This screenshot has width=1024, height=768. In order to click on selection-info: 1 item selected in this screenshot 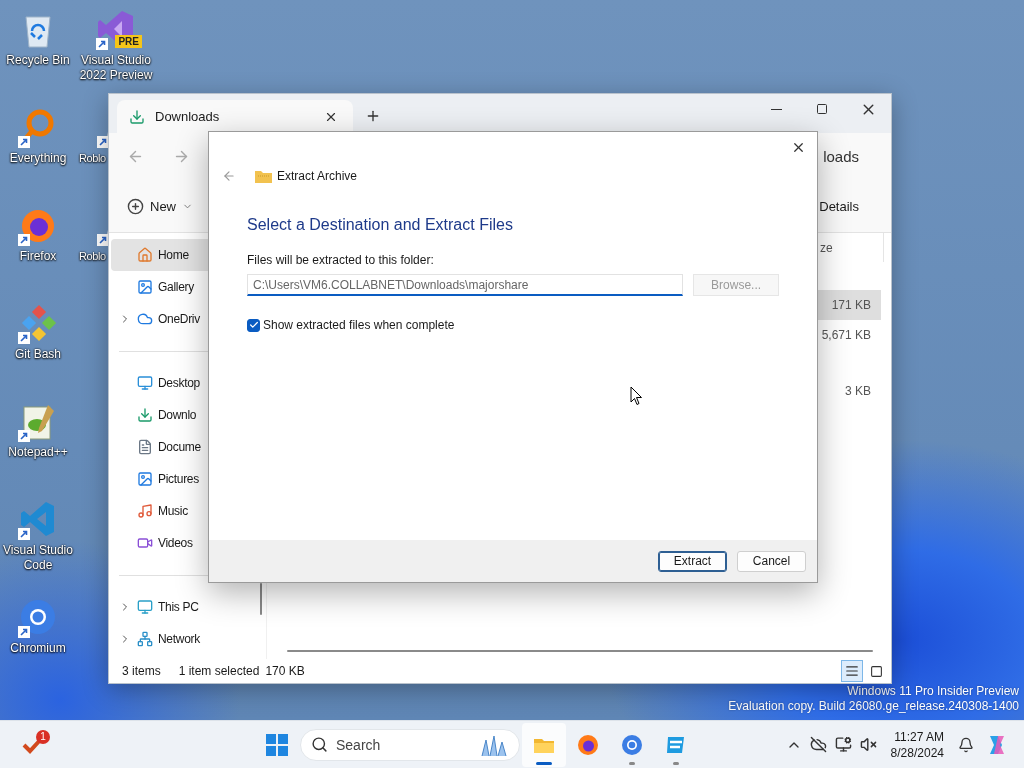, I will do `click(219, 671)`.